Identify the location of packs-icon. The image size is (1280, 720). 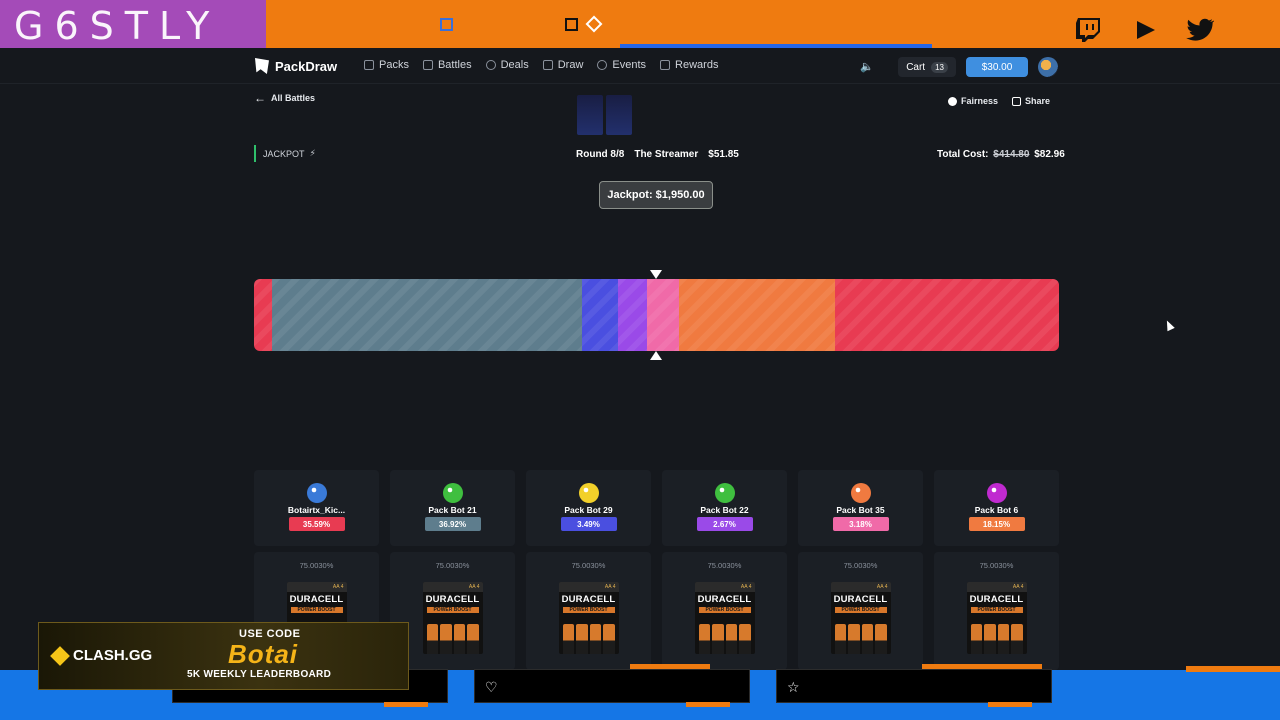
(369, 65).